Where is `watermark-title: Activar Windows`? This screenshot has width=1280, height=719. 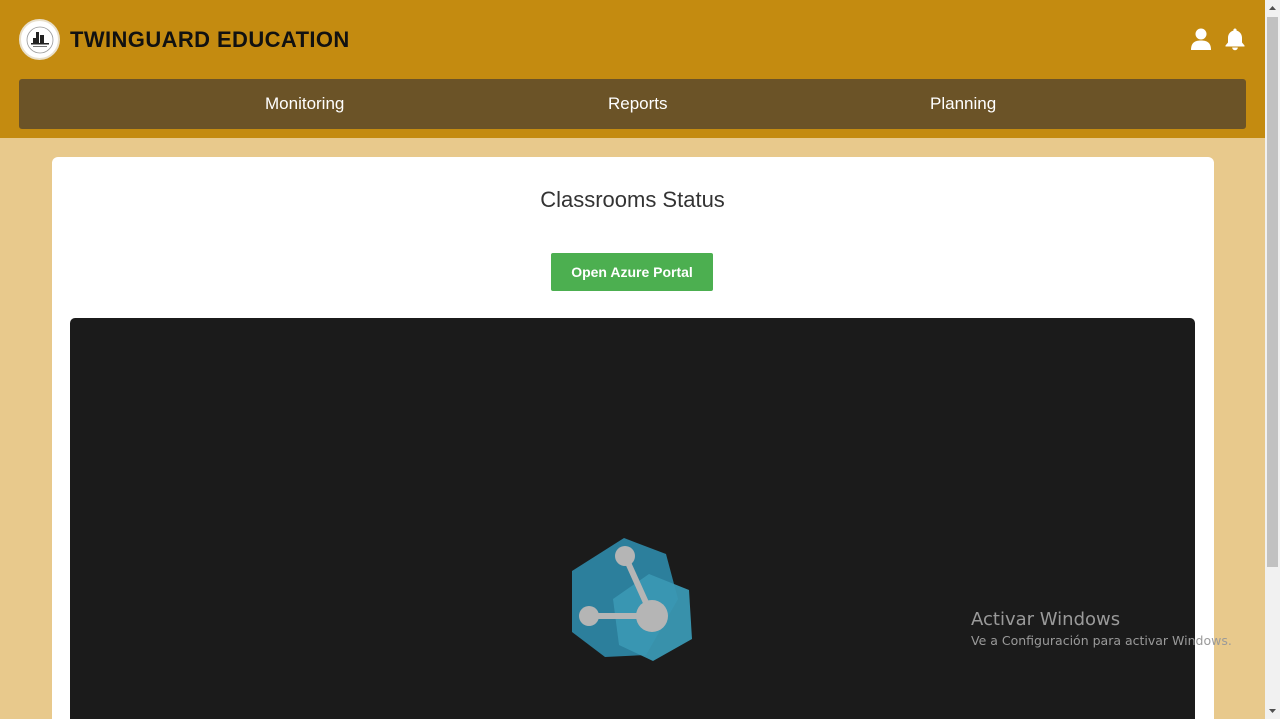
watermark-title: Activar Windows is located at coordinates (1046, 619).